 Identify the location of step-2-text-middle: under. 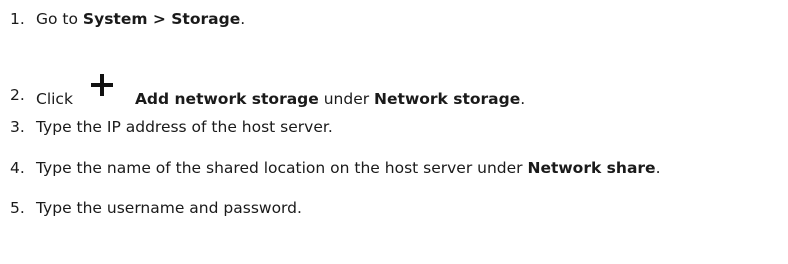
(346, 99).